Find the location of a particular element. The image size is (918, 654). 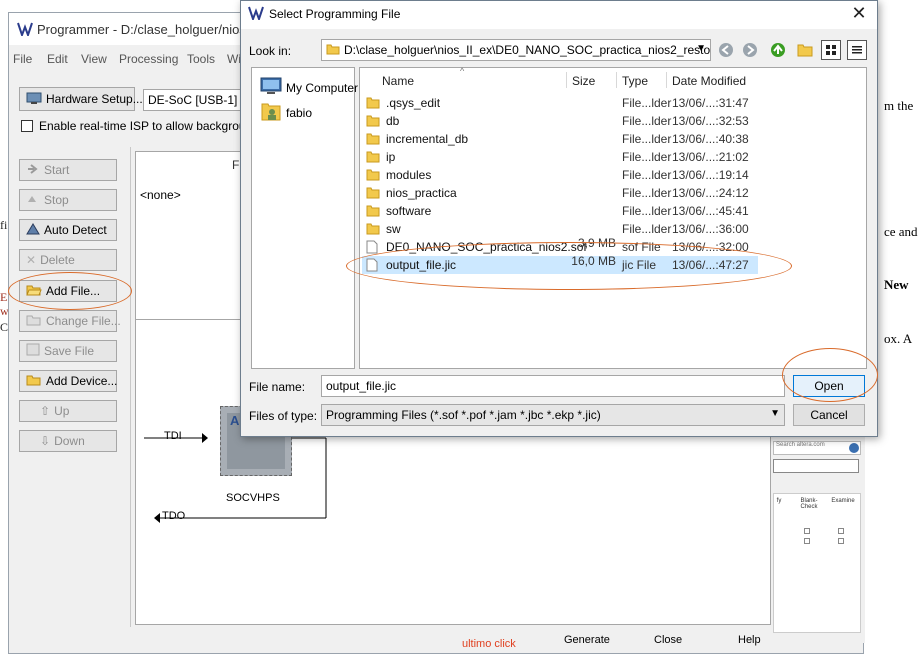

file-name: DE0_NANO_SOC_practica_nios2.sof is located at coordinates (486, 247).